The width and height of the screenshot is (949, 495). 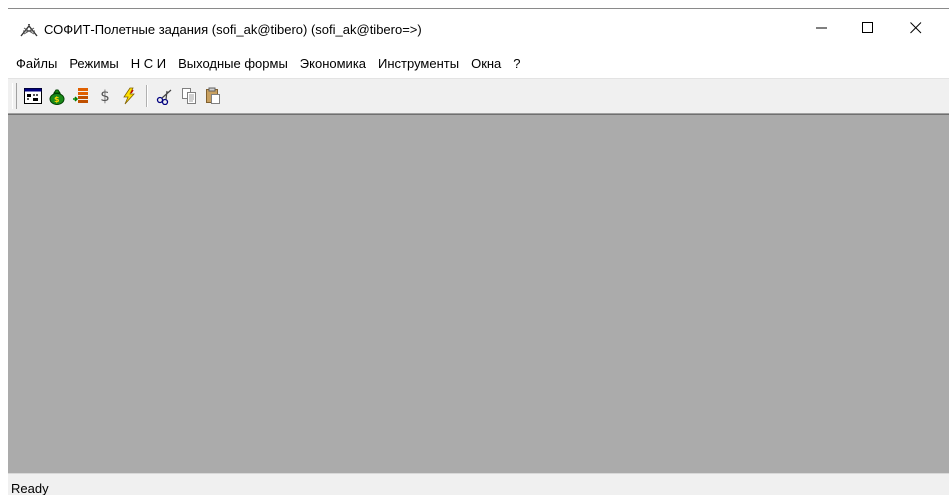 I want to click on minimize-icon, so click(x=821, y=28).